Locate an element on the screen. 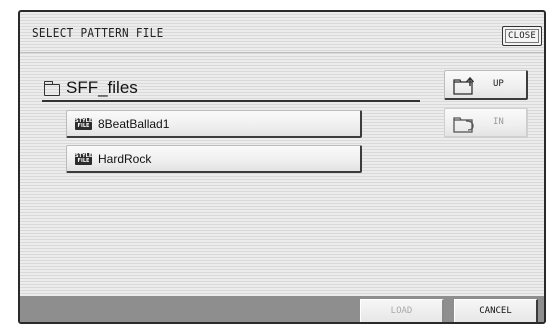 The height and width of the screenshot is (326, 550). close-button: CLOSE is located at coordinates (522, 36).